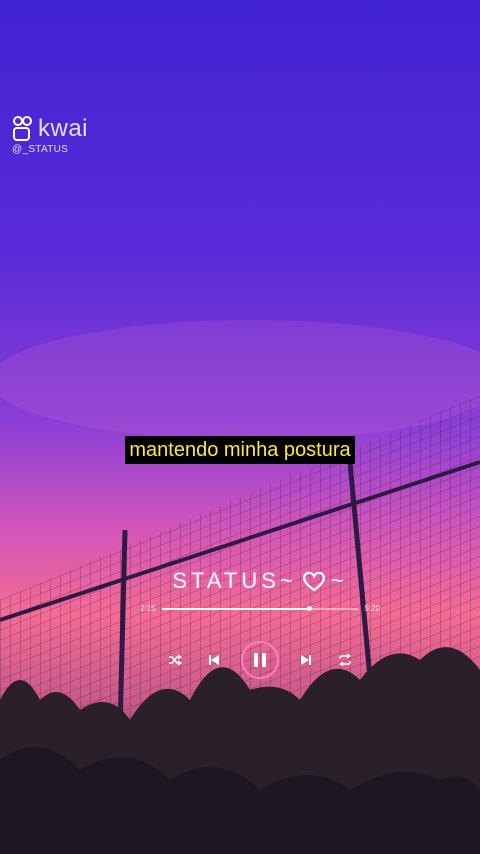 Image resolution: width=480 pixels, height=854 pixels. Describe the element at coordinates (22, 128) in the screenshot. I see `kwai-logo-icon` at that location.